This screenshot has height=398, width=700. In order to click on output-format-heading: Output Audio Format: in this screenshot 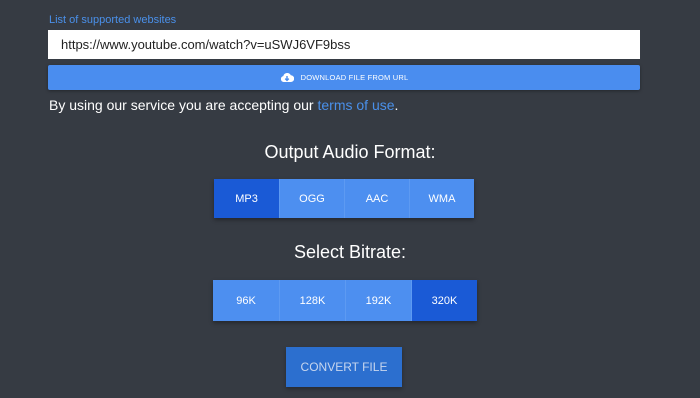, I will do `click(350, 152)`.